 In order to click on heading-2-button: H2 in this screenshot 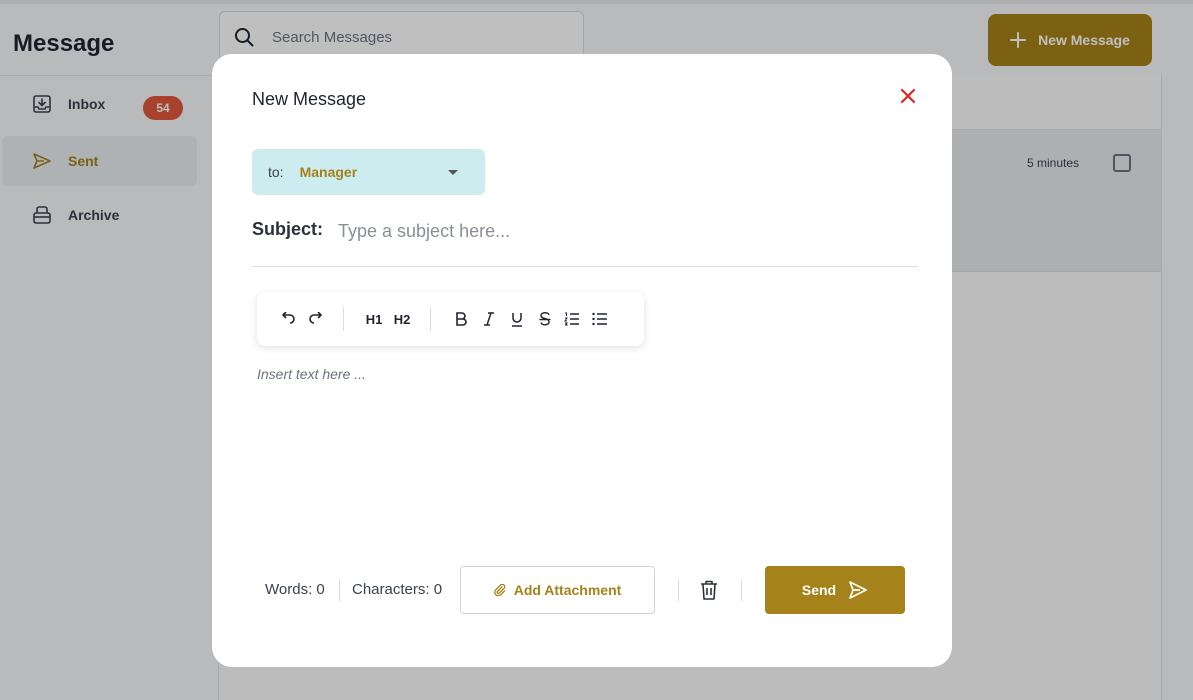, I will do `click(402, 319)`.